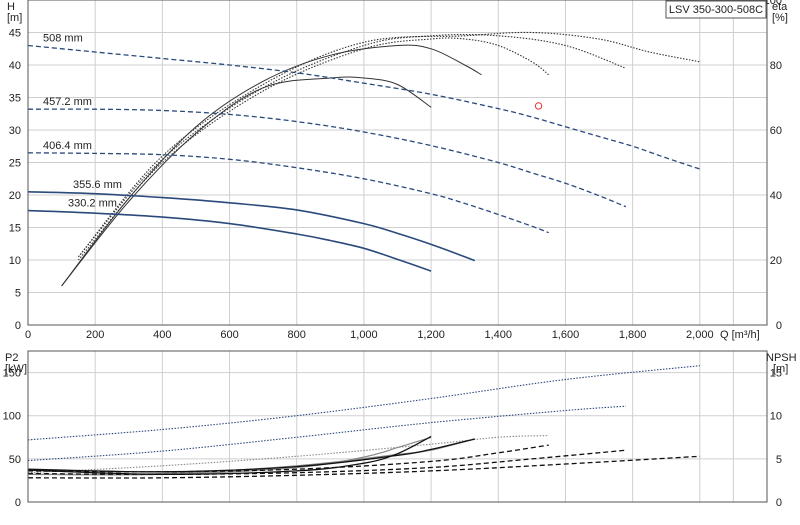  I want to click on x-tick-label: 1,400, so click(499, 335).